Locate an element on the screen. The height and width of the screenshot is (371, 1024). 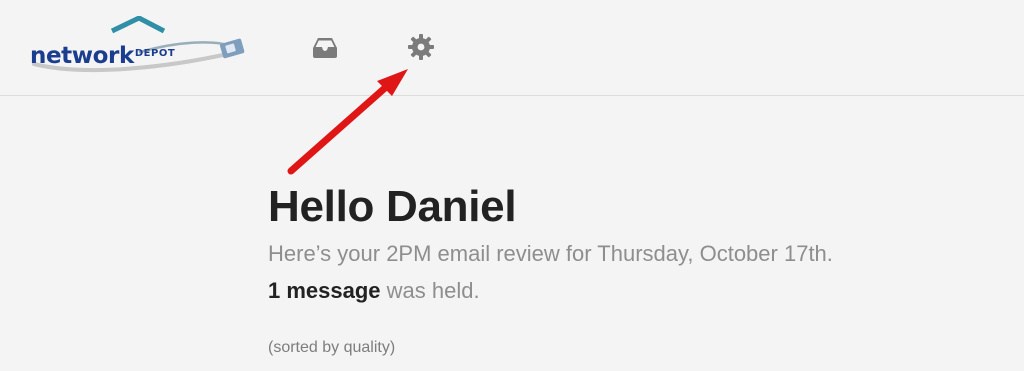
sort-order-note: (sorted by quality) is located at coordinates (332, 347).